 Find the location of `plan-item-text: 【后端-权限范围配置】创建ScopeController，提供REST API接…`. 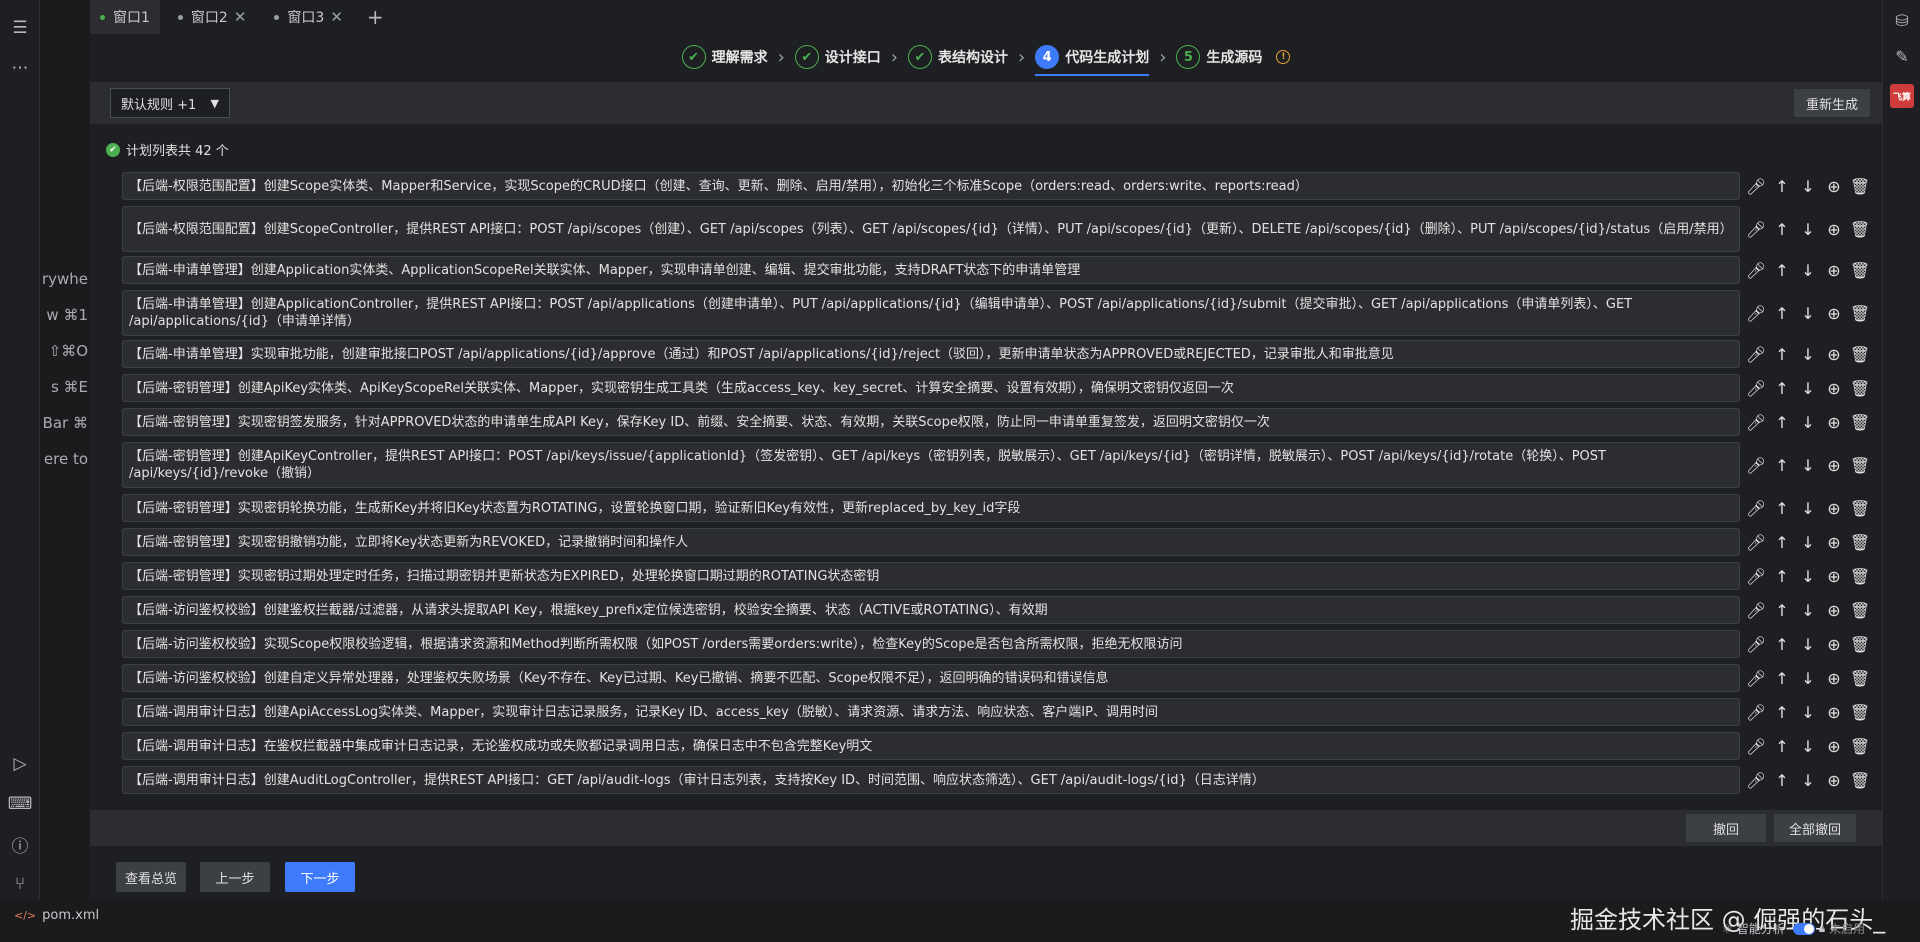

plan-item-text: 【后端-权限范围配置】创建ScopeController，提供REST API接… is located at coordinates (931, 229).